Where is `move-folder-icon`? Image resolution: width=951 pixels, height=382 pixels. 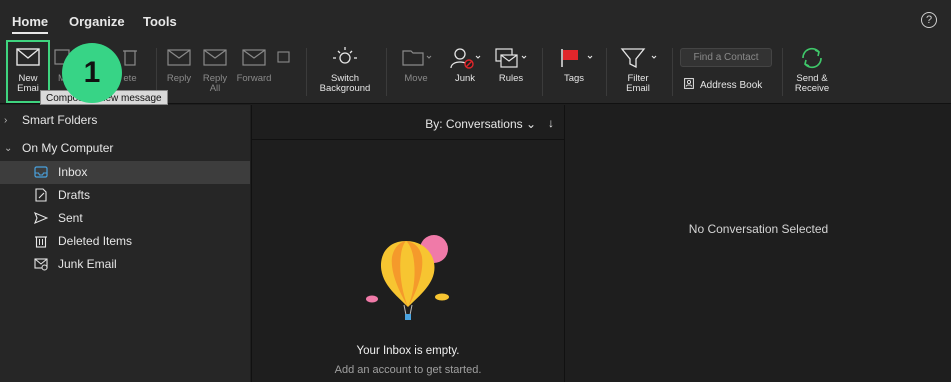
move-folder-icon is located at coordinates (417, 58).